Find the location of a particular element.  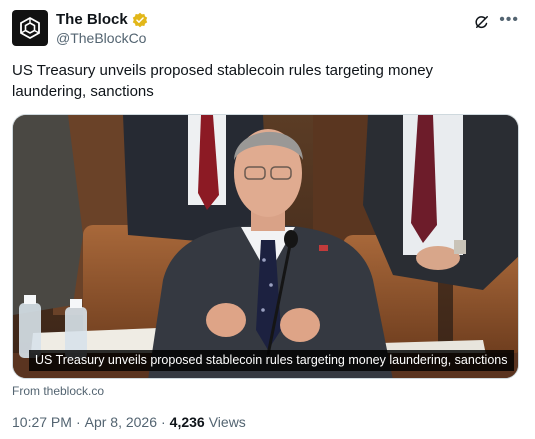

author-handle: @TheBlockCo is located at coordinates (101, 38).